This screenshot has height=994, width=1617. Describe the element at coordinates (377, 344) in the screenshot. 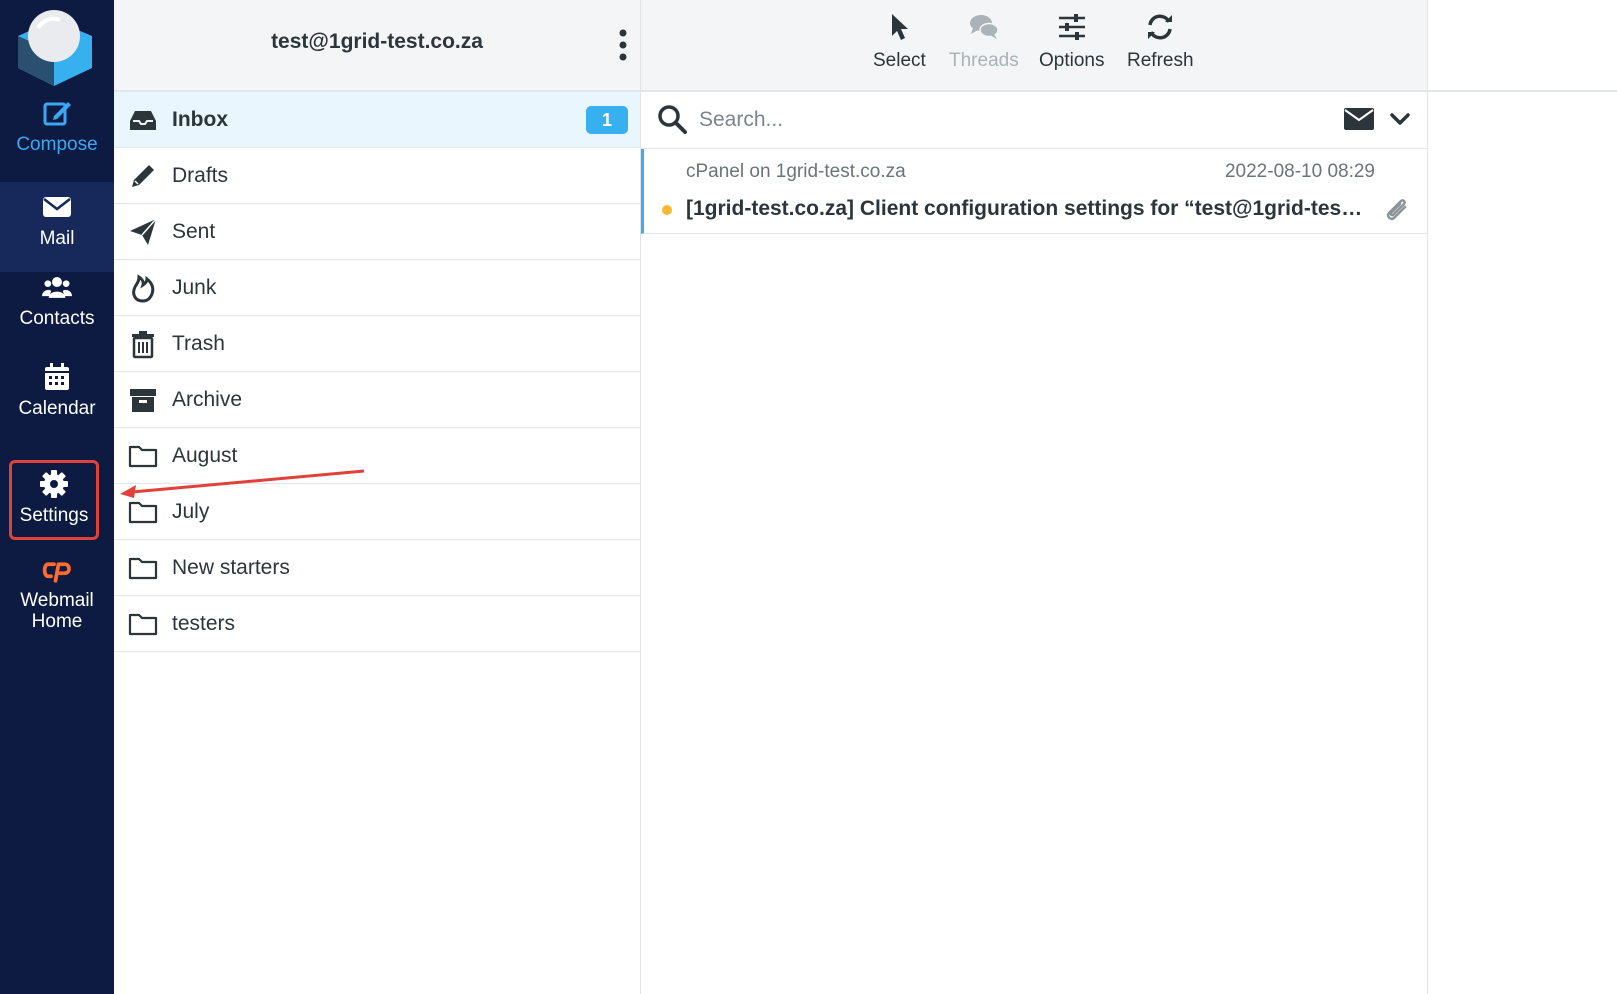

I see `folder-trash: Trash` at that location.